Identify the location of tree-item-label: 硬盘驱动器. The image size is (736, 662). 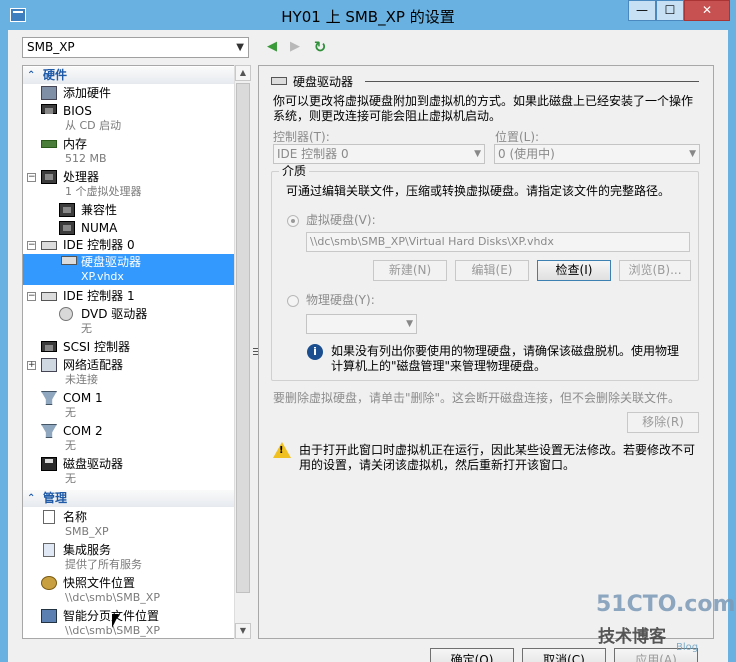
(111, 262).